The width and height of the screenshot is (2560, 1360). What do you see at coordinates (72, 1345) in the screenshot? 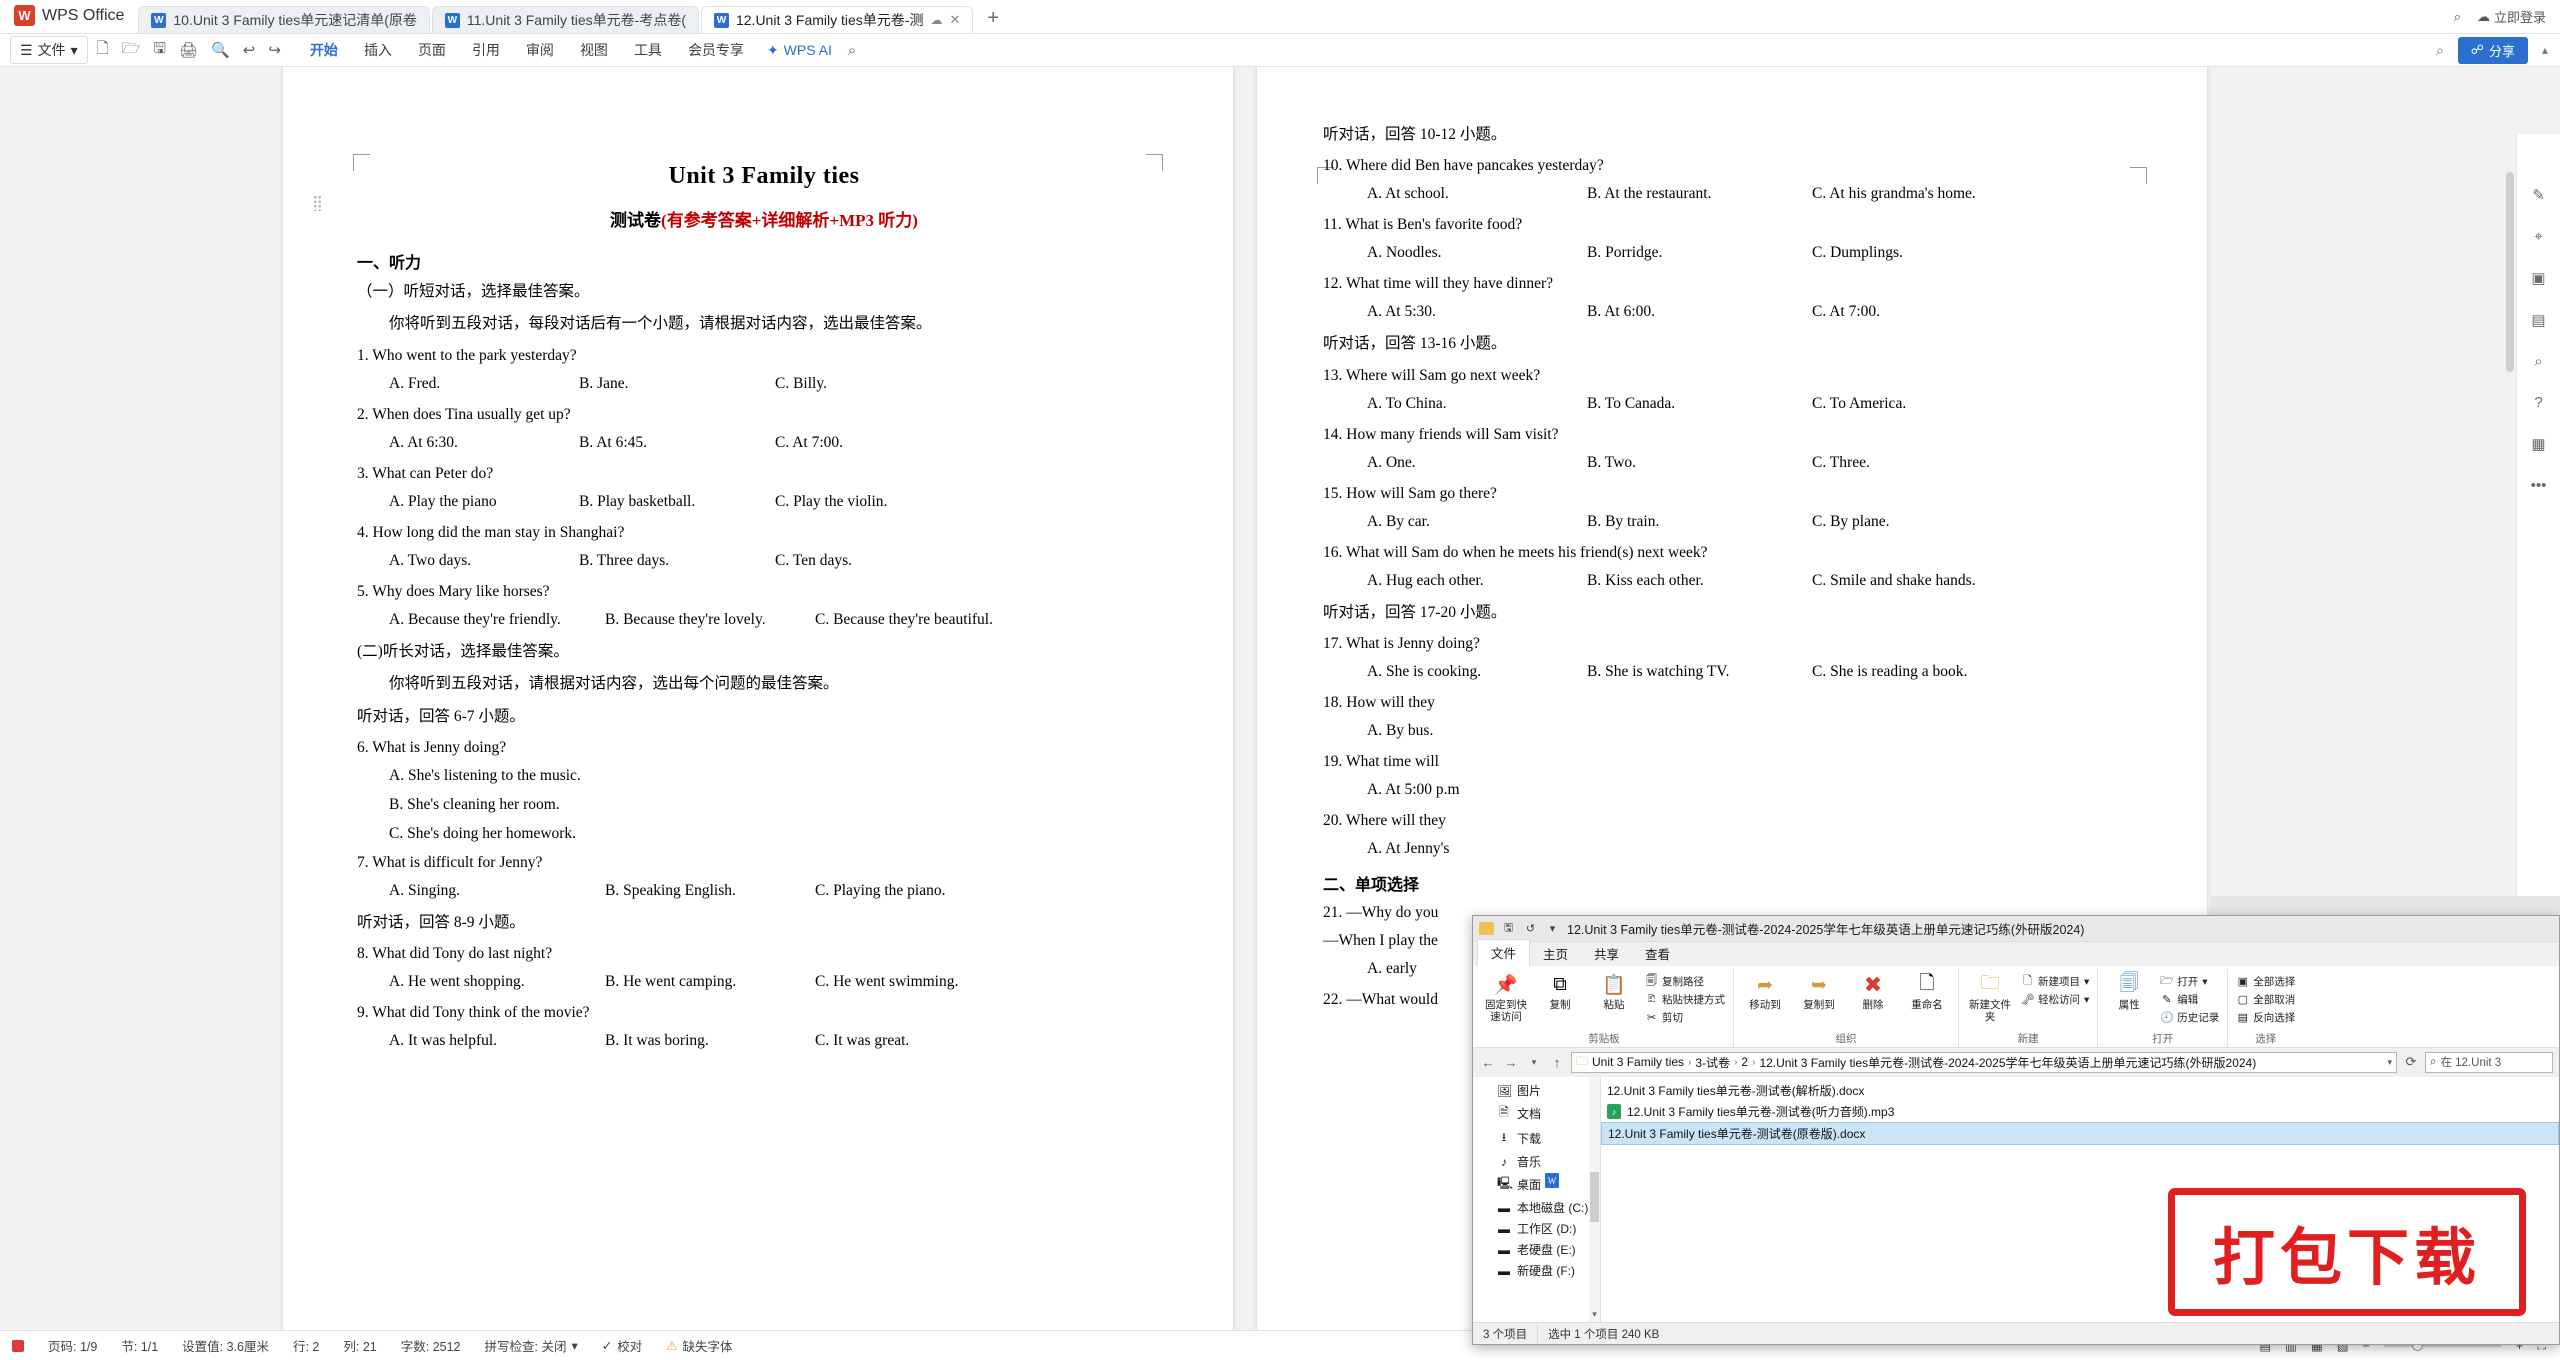
I see `status-page-label: 页码: 1/9` at bounding box center [72, 1345].